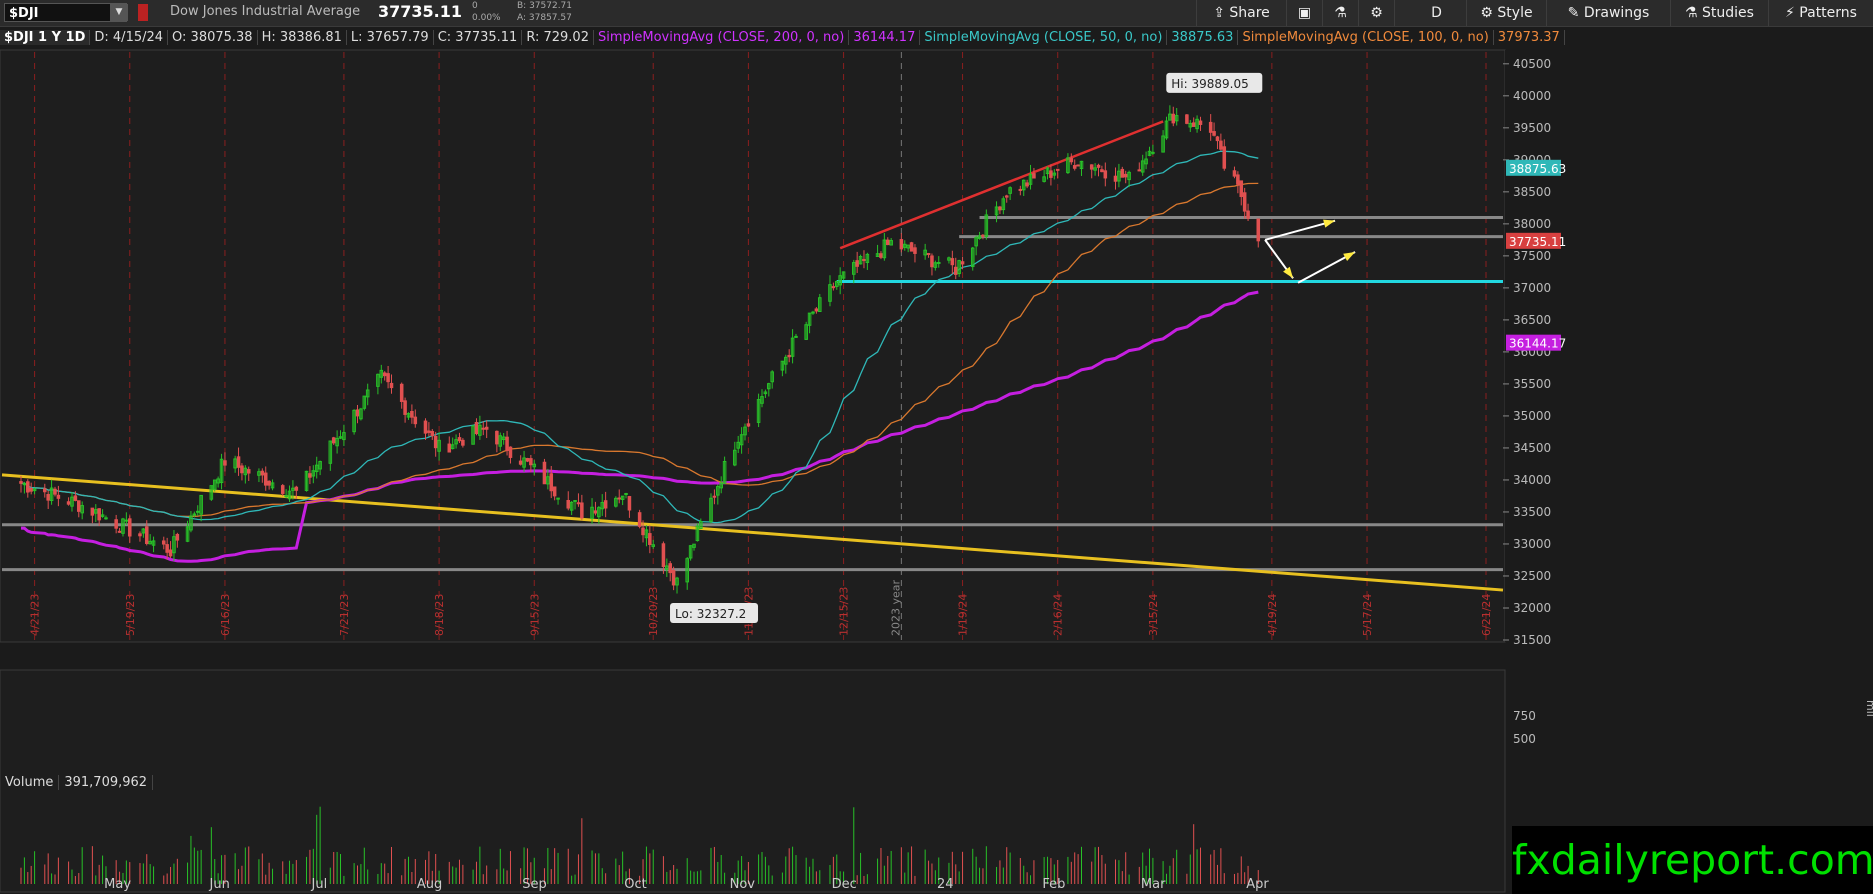 This screenshot has width=1873, height=894. What do you see at coordinates (119, 12) in the screenshot?
I see `symbol-dropdown-icon: ▼` at bounding box center [119, 12].